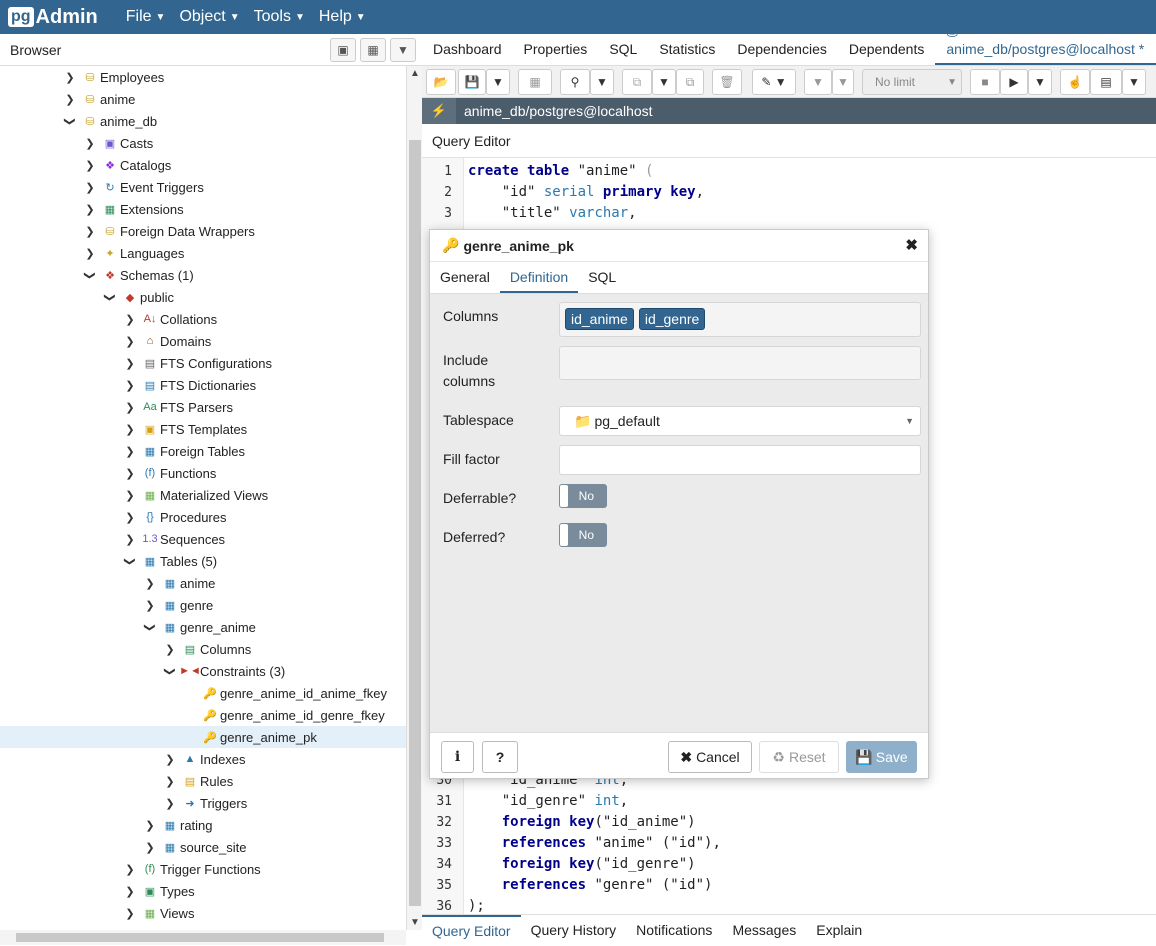 This screenshot has width=1156, height=946. I want to click on tab-dependencies: Dependencies, so click(782, 53).